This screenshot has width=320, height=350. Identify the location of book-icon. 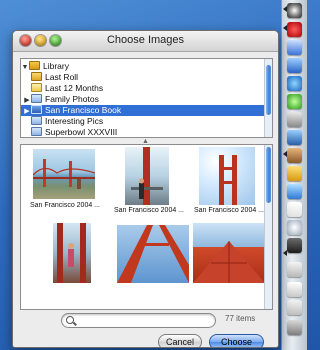
(36, 109).